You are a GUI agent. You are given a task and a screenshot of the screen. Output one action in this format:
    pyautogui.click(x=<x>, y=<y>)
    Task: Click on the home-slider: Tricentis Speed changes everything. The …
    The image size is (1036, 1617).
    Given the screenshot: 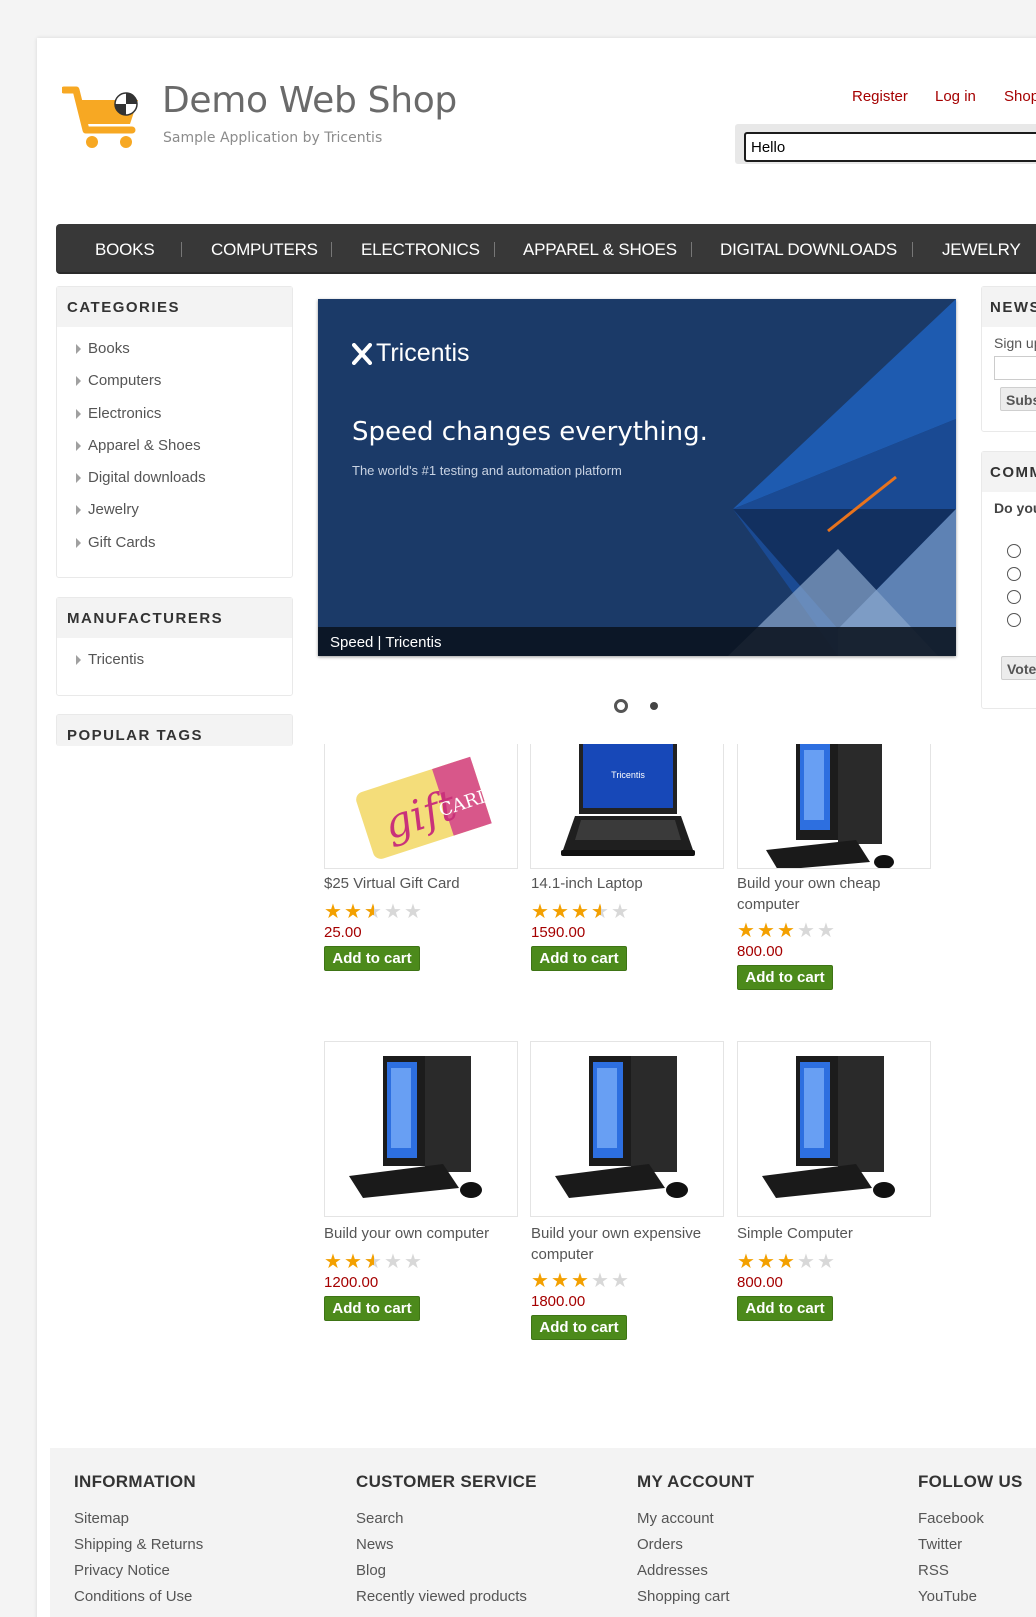 What is the action you would take?
    pyautogui.click(x=637, y=477)
    